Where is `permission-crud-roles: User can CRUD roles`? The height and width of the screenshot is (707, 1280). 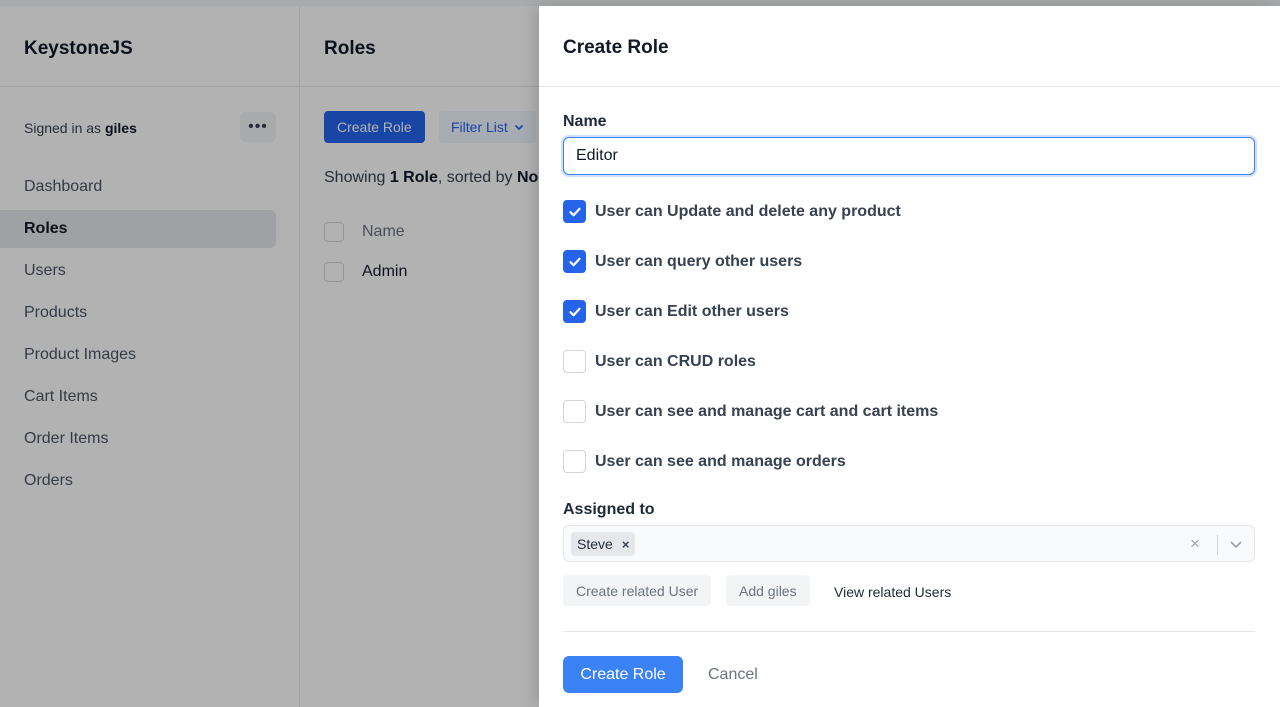 permission-crud-roles: User can CRUD roles is located at coordinates (659, 361).